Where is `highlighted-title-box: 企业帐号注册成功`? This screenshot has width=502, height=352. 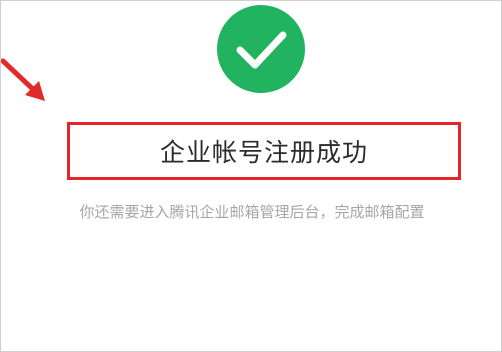
highlighted-title-box: 企业帐号注册成功 is located at coordinates (264, 151).